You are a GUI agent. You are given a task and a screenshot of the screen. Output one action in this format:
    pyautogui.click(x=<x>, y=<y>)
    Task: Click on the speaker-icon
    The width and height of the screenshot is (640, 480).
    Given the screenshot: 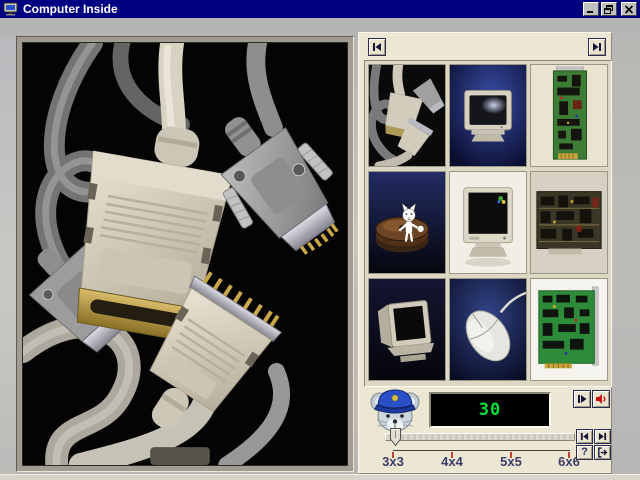 What is the action you would take?
    pyautogui.click(x=601, y=399)
    